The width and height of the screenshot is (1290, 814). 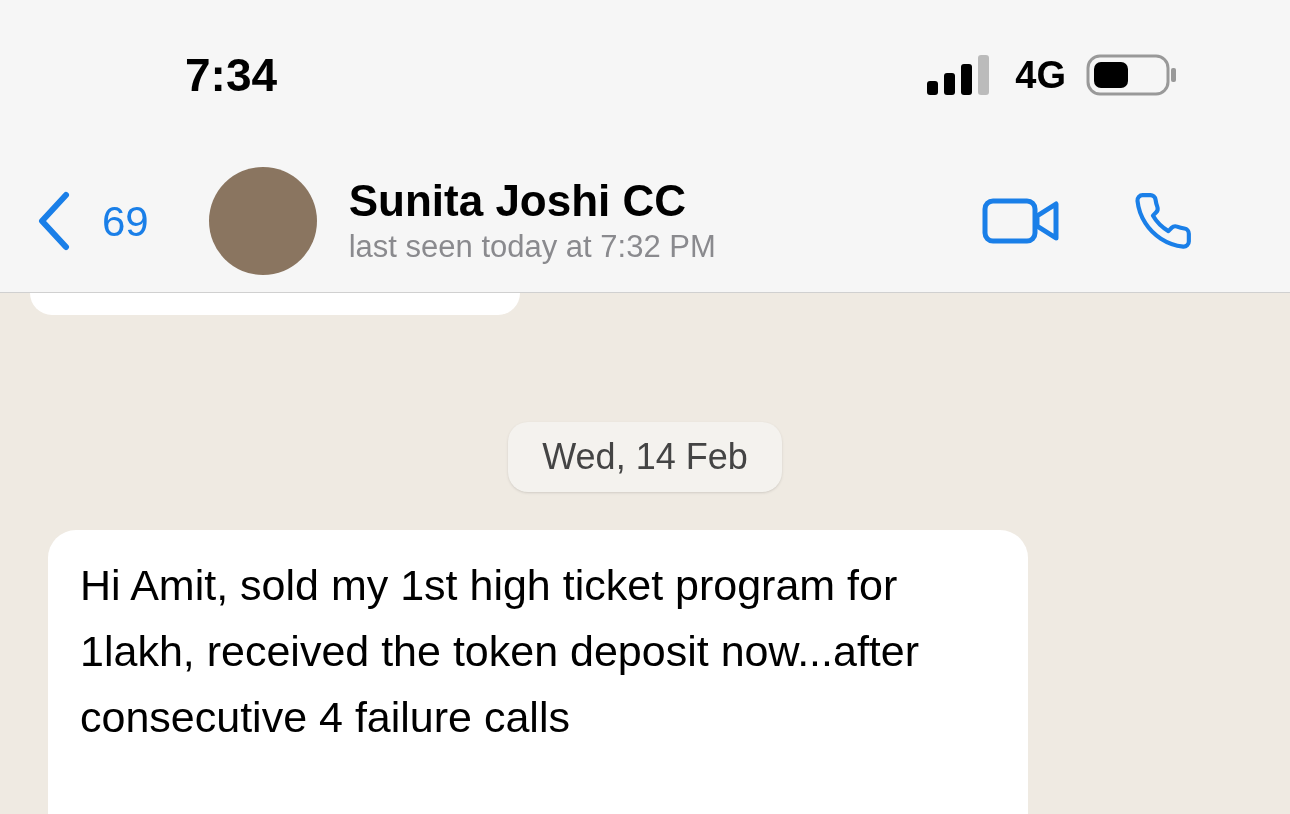 What do you see at coordinates (1132, 75) in the screenshot?
I see `battery-icon` at bounding box center [1132, 75].